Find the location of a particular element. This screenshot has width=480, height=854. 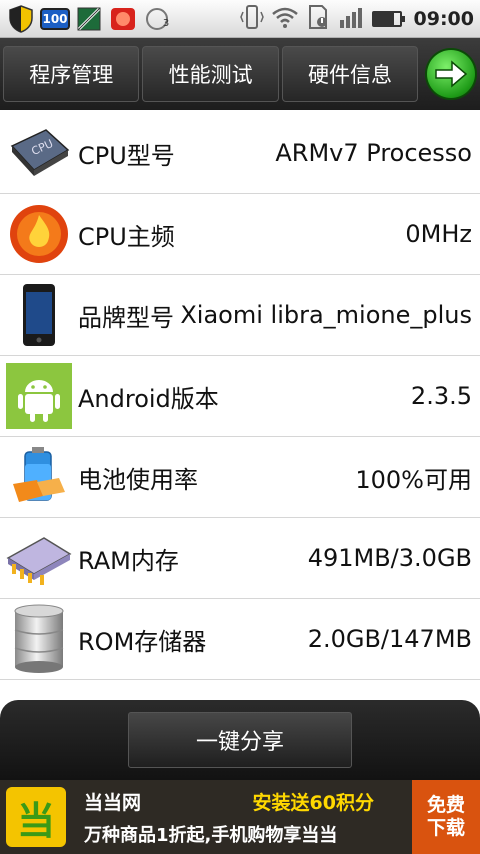

bird-app-icon is located at coordinates (123, 19).